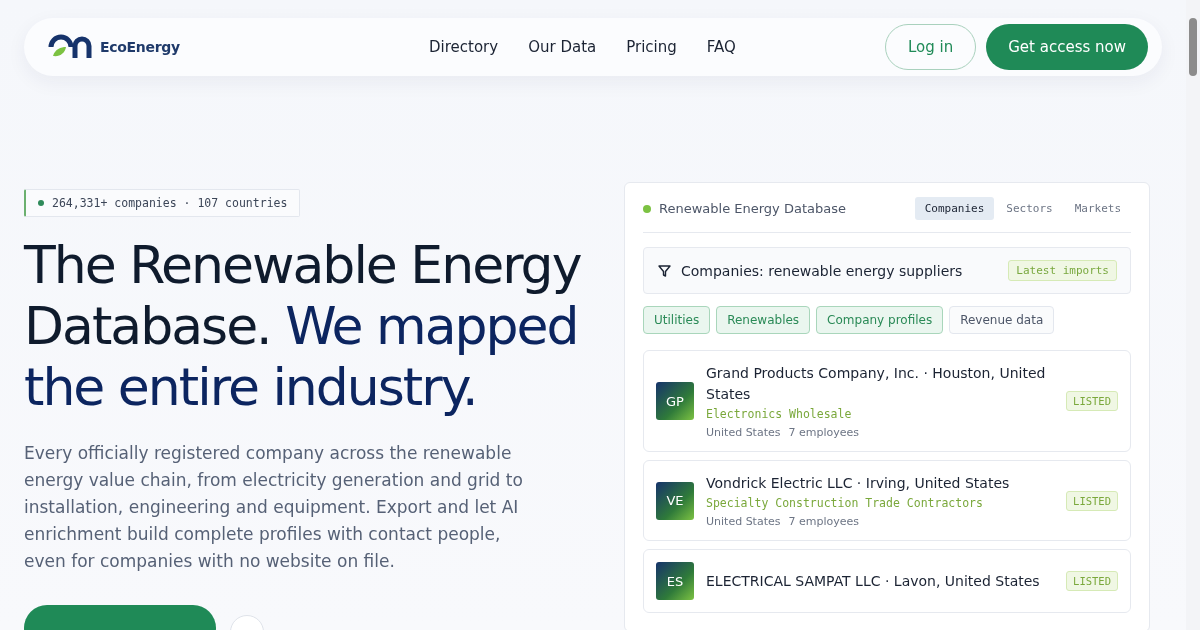 This screenshot has width=1200, height=630. I want to click on hero-heading: The Renewable Energy Database. We mapped the entire industry., so click(303, 326).